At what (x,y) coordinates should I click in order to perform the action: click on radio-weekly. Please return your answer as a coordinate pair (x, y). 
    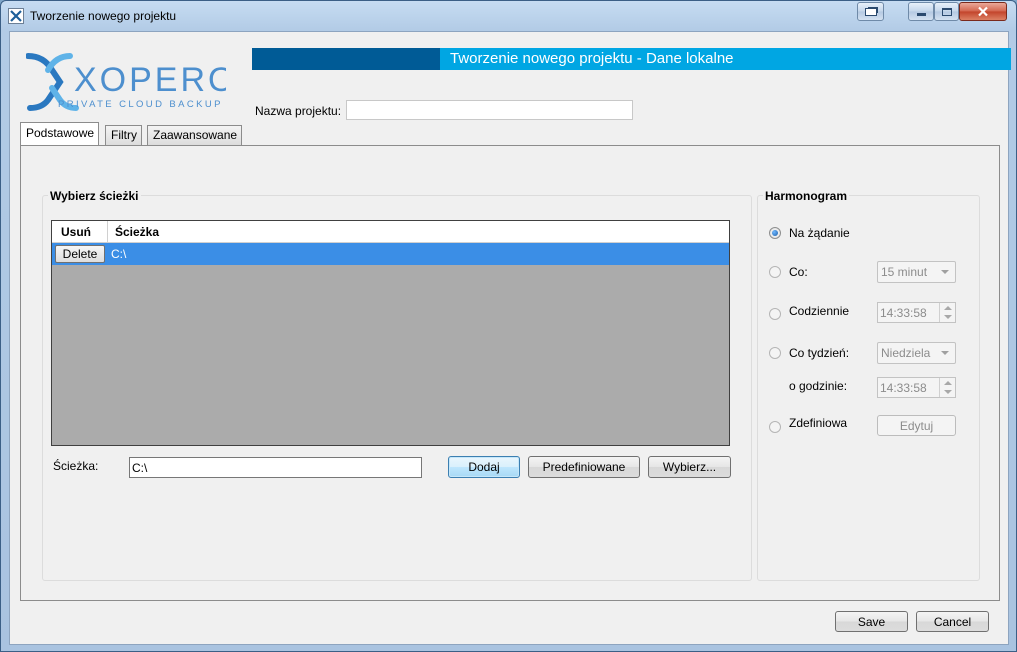
    Looking at the image, I should click on (775, 353).